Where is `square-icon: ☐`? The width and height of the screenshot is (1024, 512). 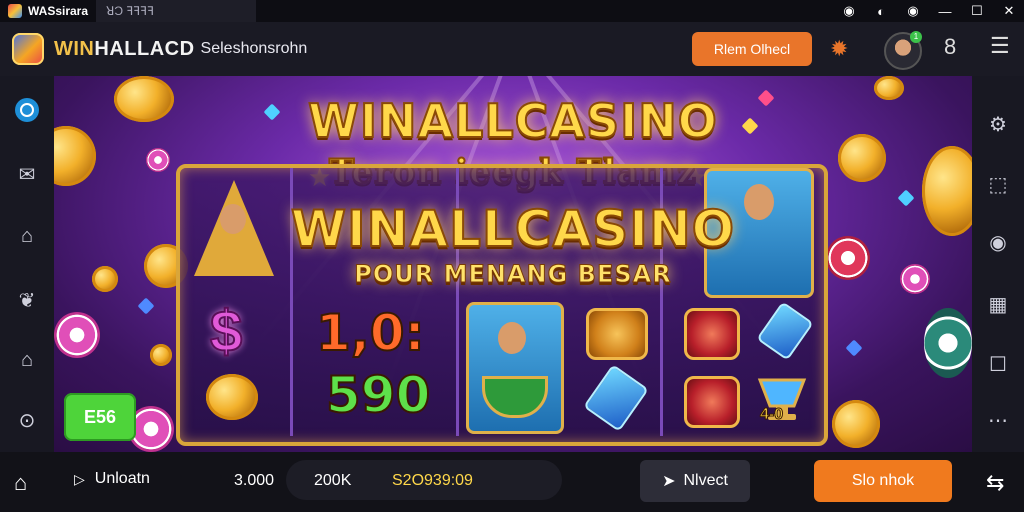 square-icon: ☐ is located at coordinates (998, 364).